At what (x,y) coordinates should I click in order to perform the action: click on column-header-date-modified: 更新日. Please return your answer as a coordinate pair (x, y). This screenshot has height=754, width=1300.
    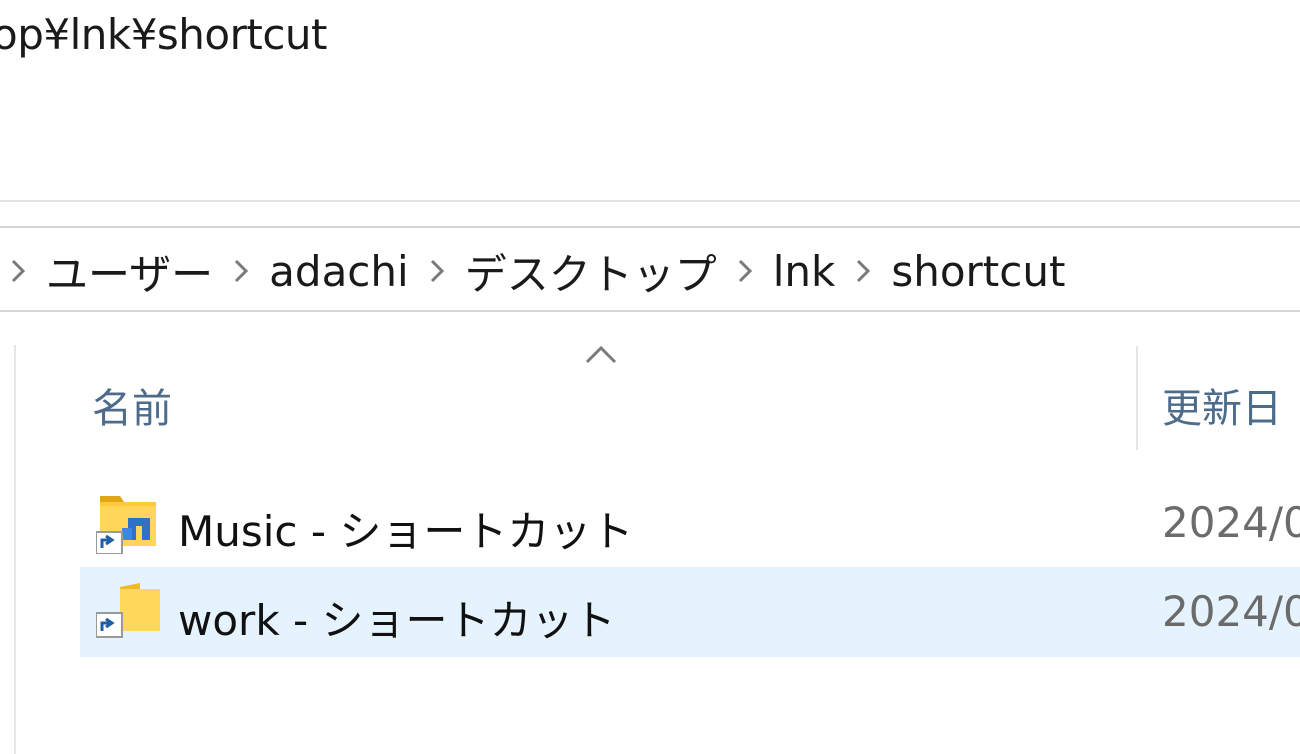
    Looking at the image, I should click on (1222, 405).